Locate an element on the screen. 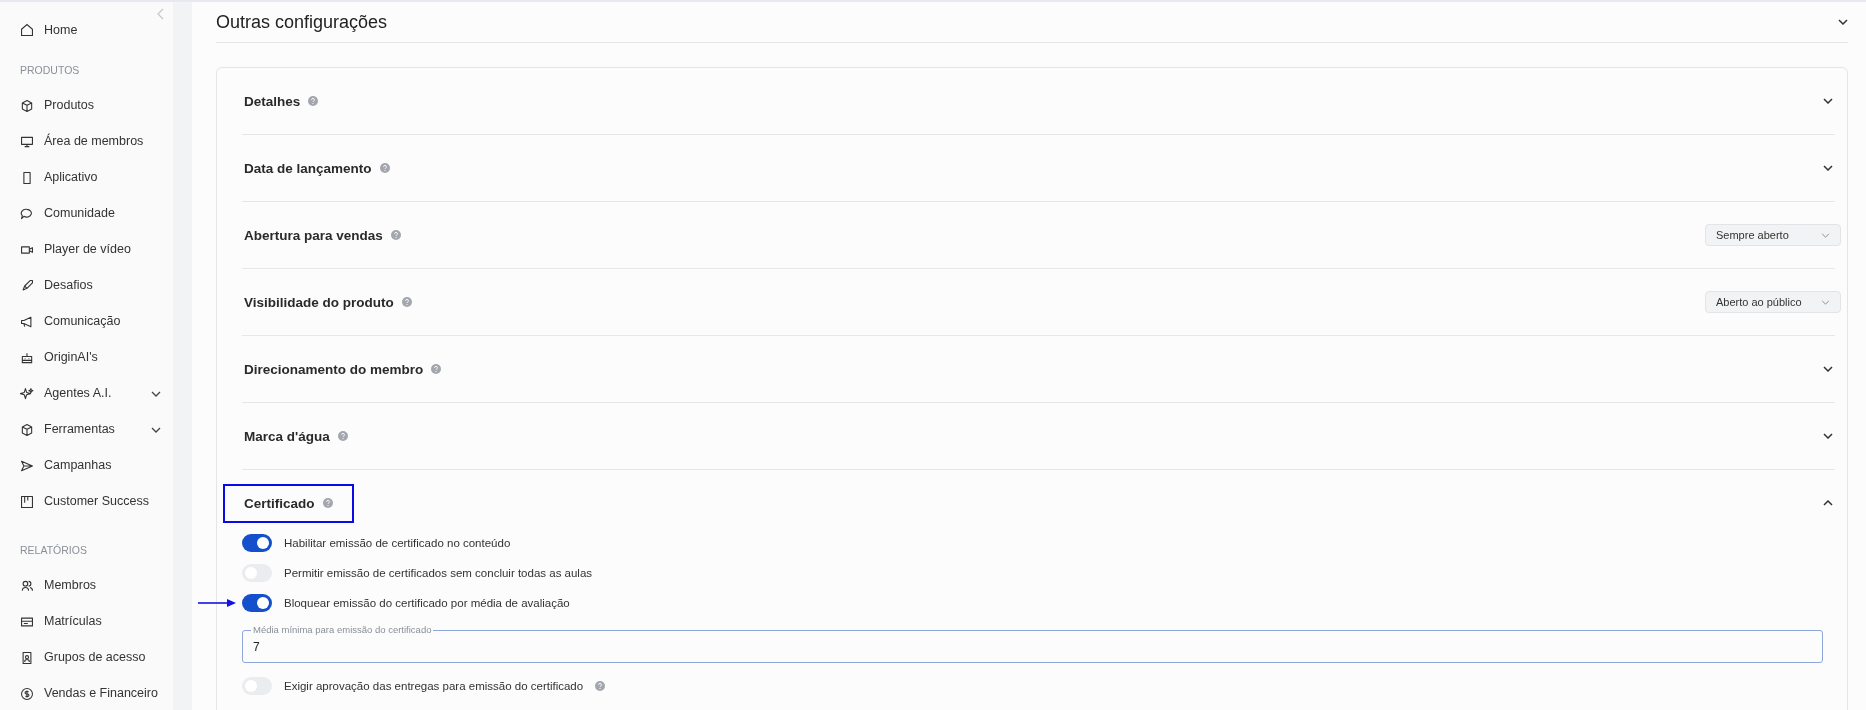  cube-icon is located at coordinates (27, 430).